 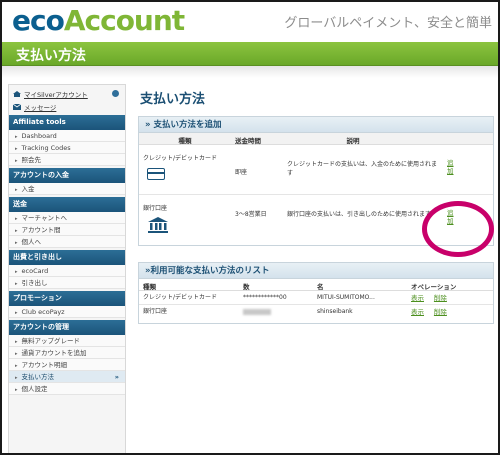 What do you see at coordinates (38, 377) in the screenshot?
I see `sidebar-item-label: 支払い方法` at bounding box center [38, 377].